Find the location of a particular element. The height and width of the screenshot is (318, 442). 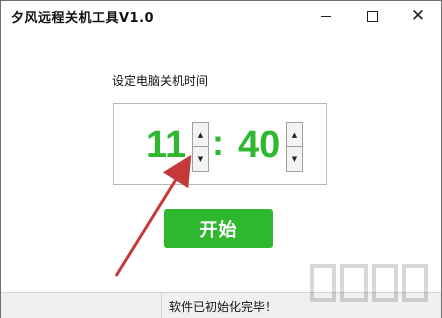

watermark-logo-icon is located at coordinates (369, 283).